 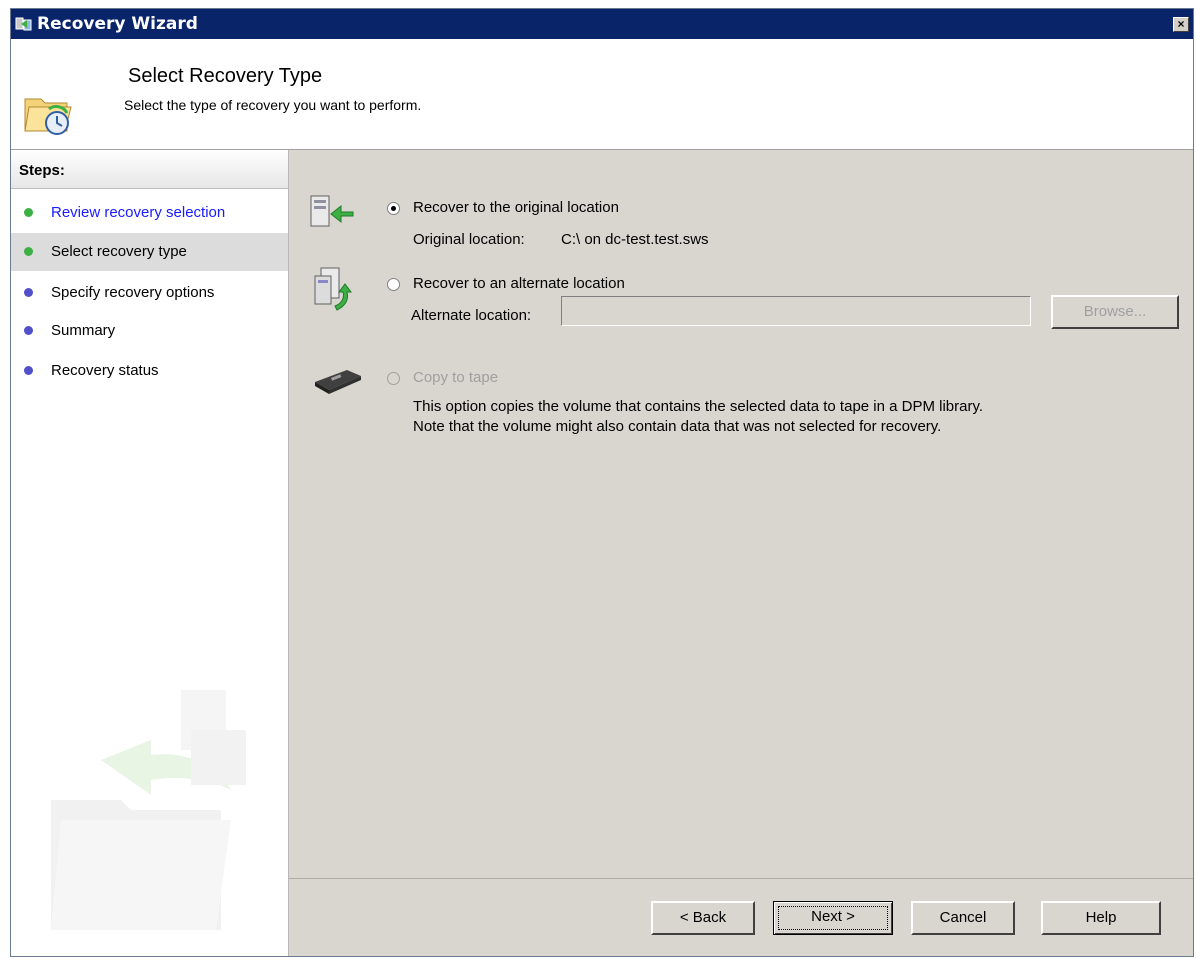 What do you see at coordinates (455, 377) in the screenshot?
I see `copy-to-tape-label: Copy to tape` at bounding box center [455, 377].